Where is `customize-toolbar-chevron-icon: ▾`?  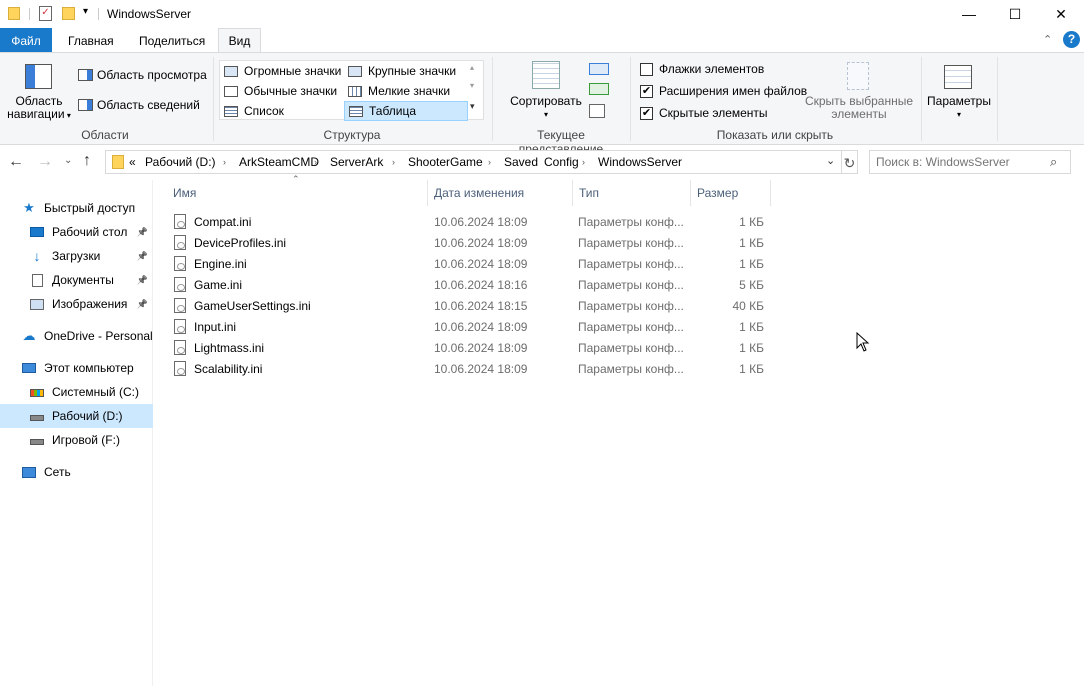 customize-toolbar-chevron-icon: ▾ is located at coordinates (85, 11).